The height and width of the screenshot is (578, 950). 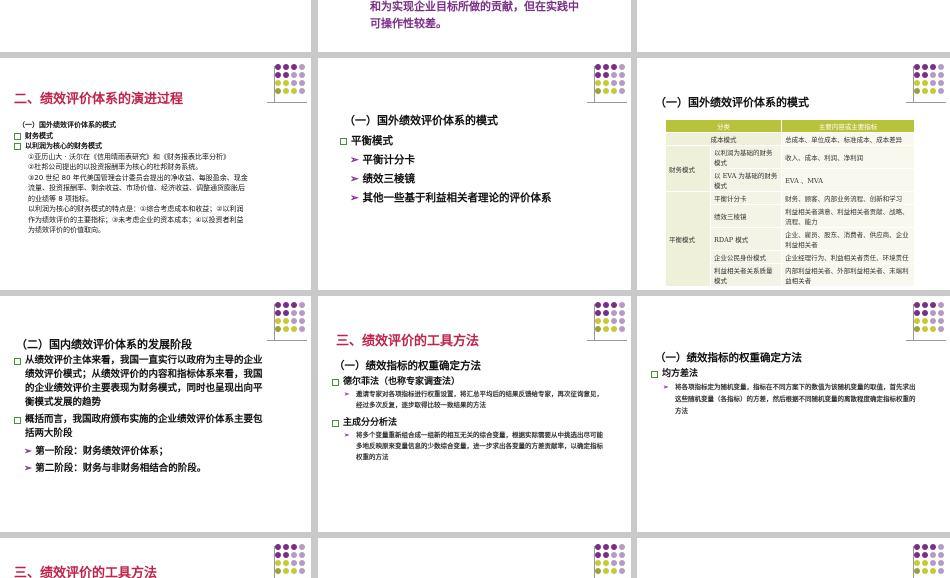 What do you see at coordinates (99, 99) in the screenshot?
I see `slide-title: 二、绩效评价体系的演进过程` at bounding box center [99, 99].